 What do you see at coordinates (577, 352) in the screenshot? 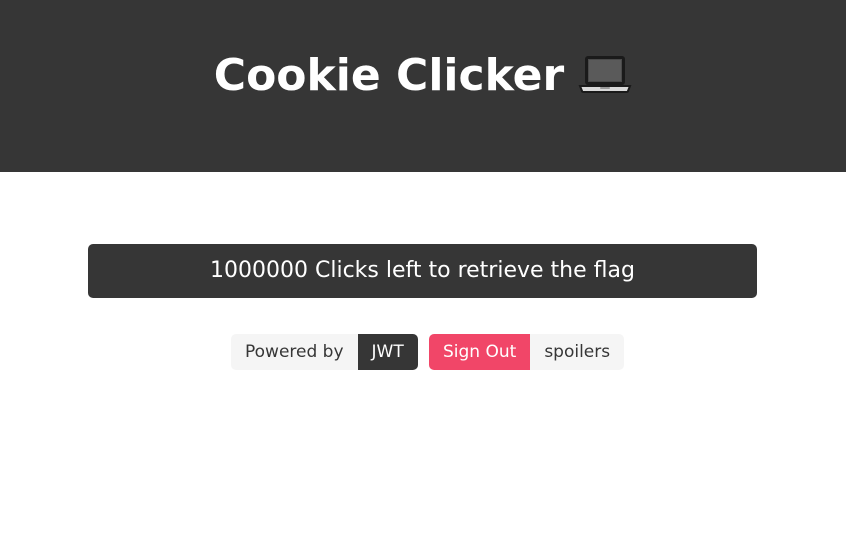
I see `spoilers-tag: spoilers` at bounding box center [577, 352].